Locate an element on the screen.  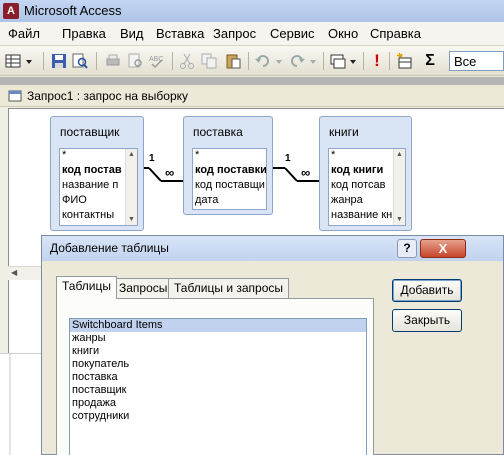
show-table-icon is located at coordinates (405, 61).